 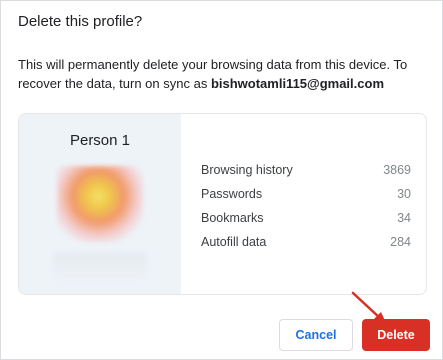 I want to click on avatar, so click(x=100, y=204).